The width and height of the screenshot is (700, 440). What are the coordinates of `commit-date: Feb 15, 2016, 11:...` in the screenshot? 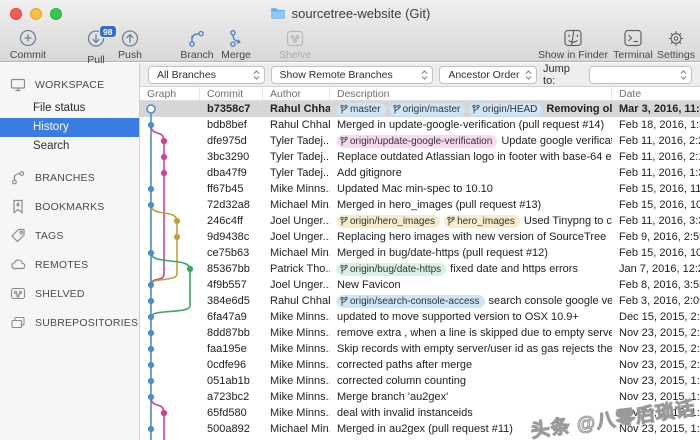 It's located at (659, 189).